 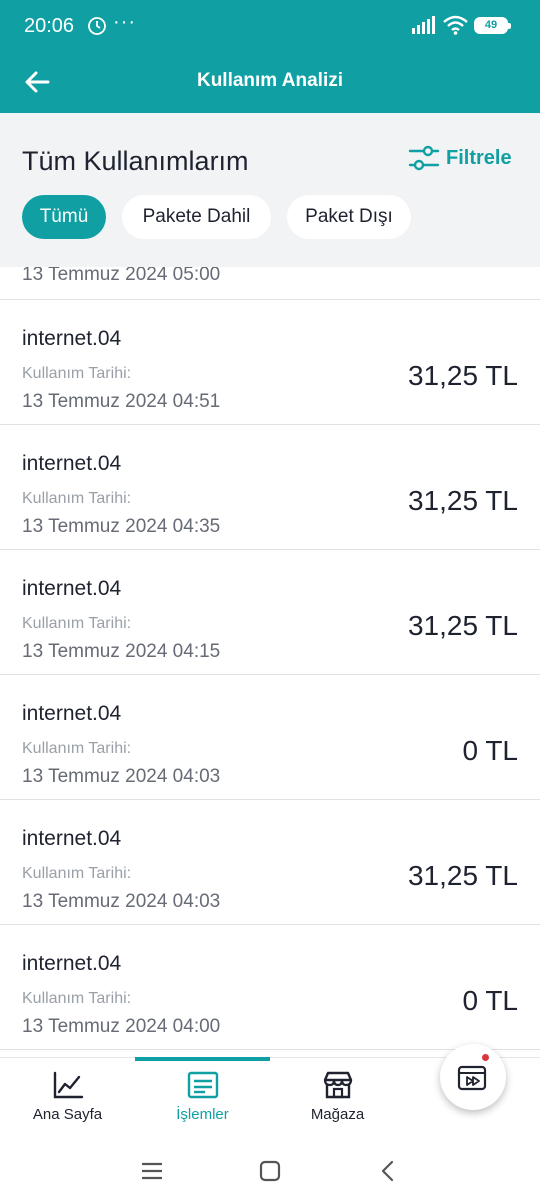 I want to click on nav-label: Mağaza, so click(x=337, y=1114).